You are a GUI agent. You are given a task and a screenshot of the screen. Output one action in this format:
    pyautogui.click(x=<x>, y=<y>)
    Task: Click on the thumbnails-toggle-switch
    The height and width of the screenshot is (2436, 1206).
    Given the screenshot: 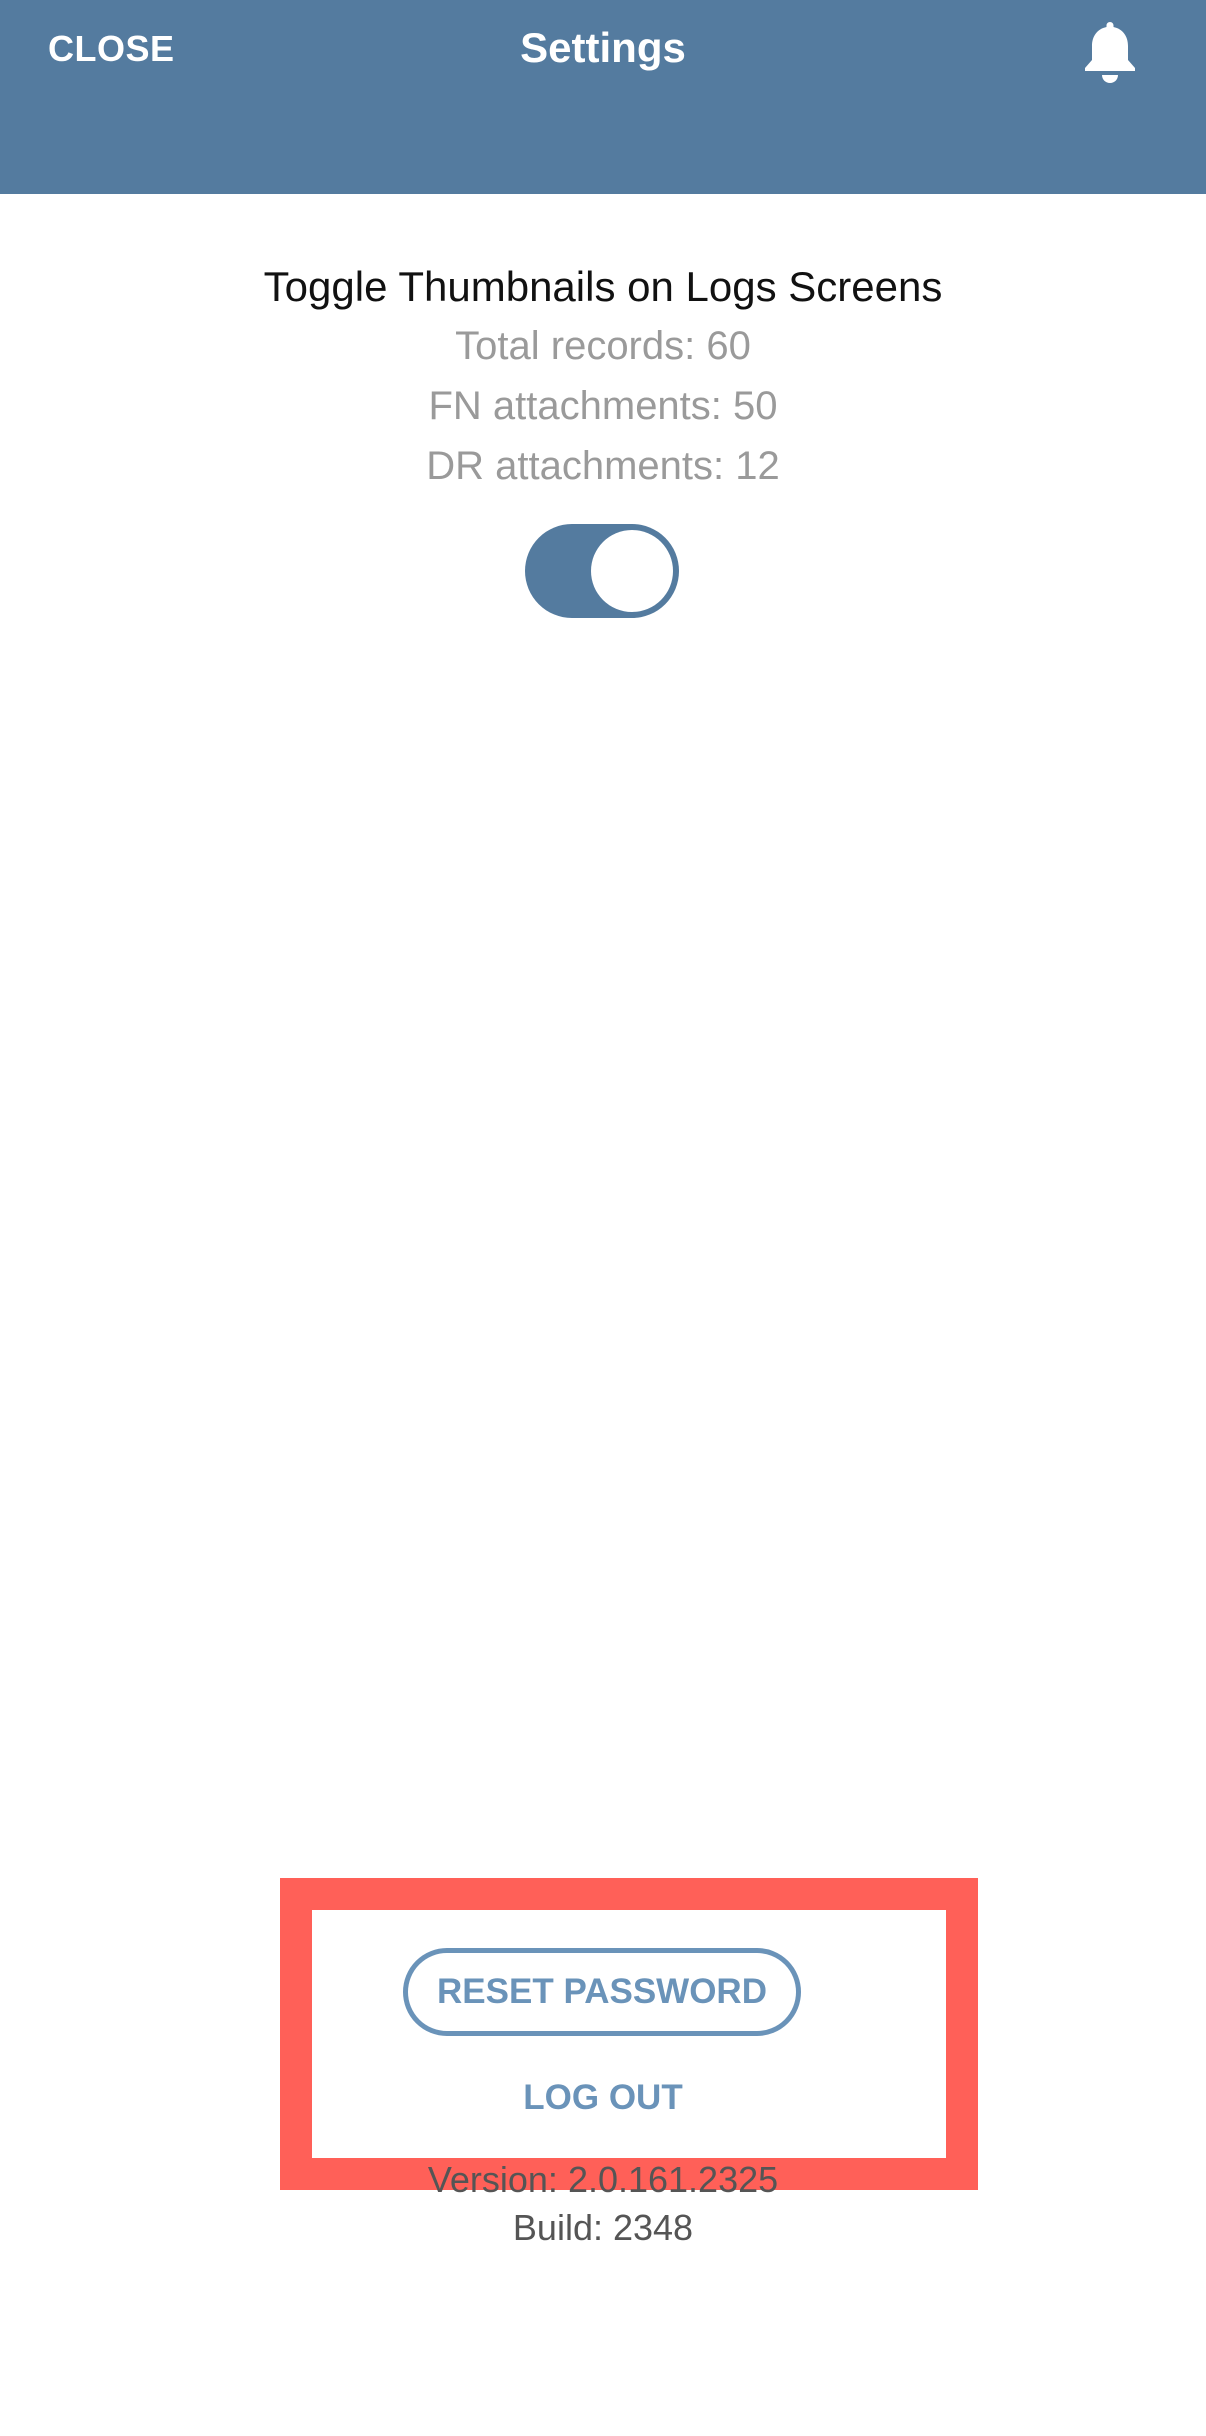 What is the action you would take?
    pyautogui.click(x=602, y=571)
    